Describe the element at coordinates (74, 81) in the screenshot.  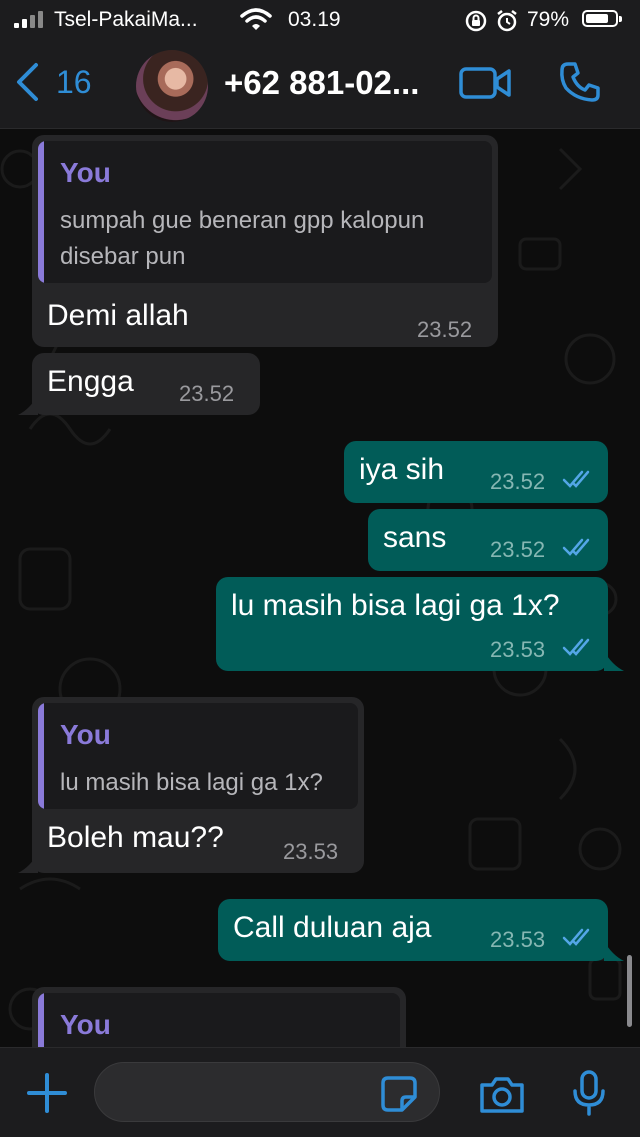
I see `unread-chats-count: 16` at that location.